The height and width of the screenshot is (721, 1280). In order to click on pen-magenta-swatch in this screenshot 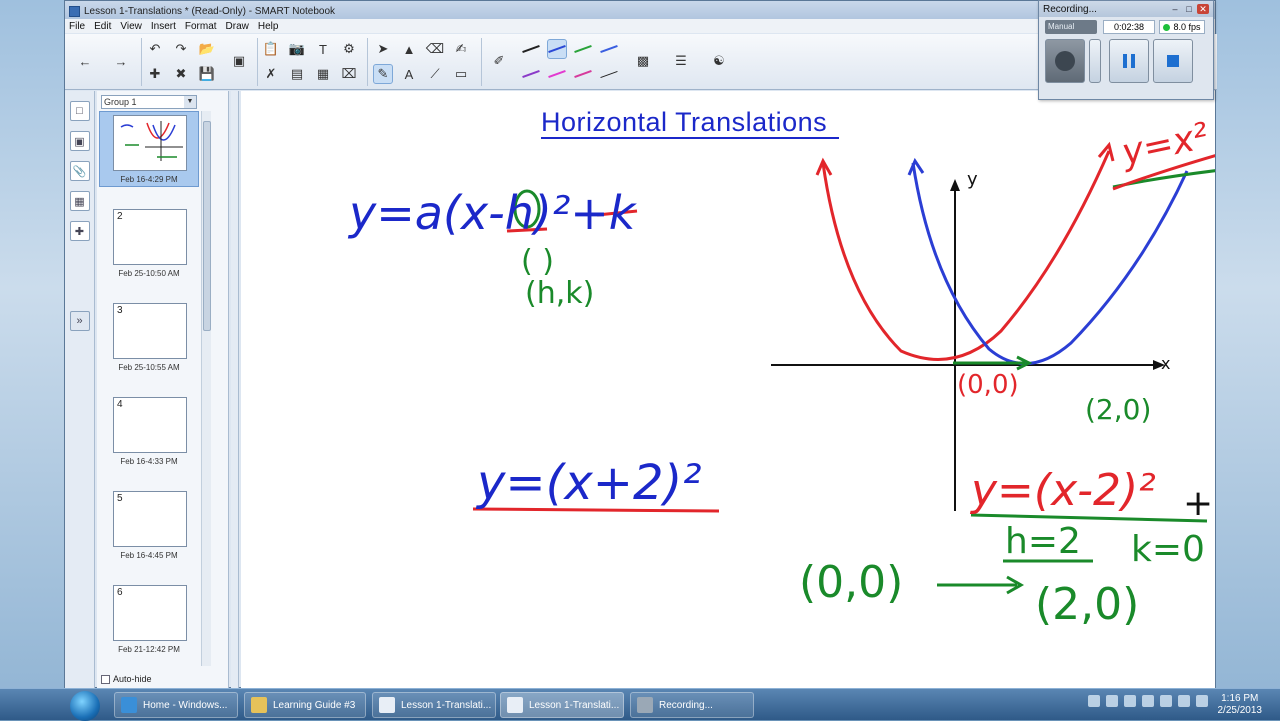, I will do `click(557, 74)`.